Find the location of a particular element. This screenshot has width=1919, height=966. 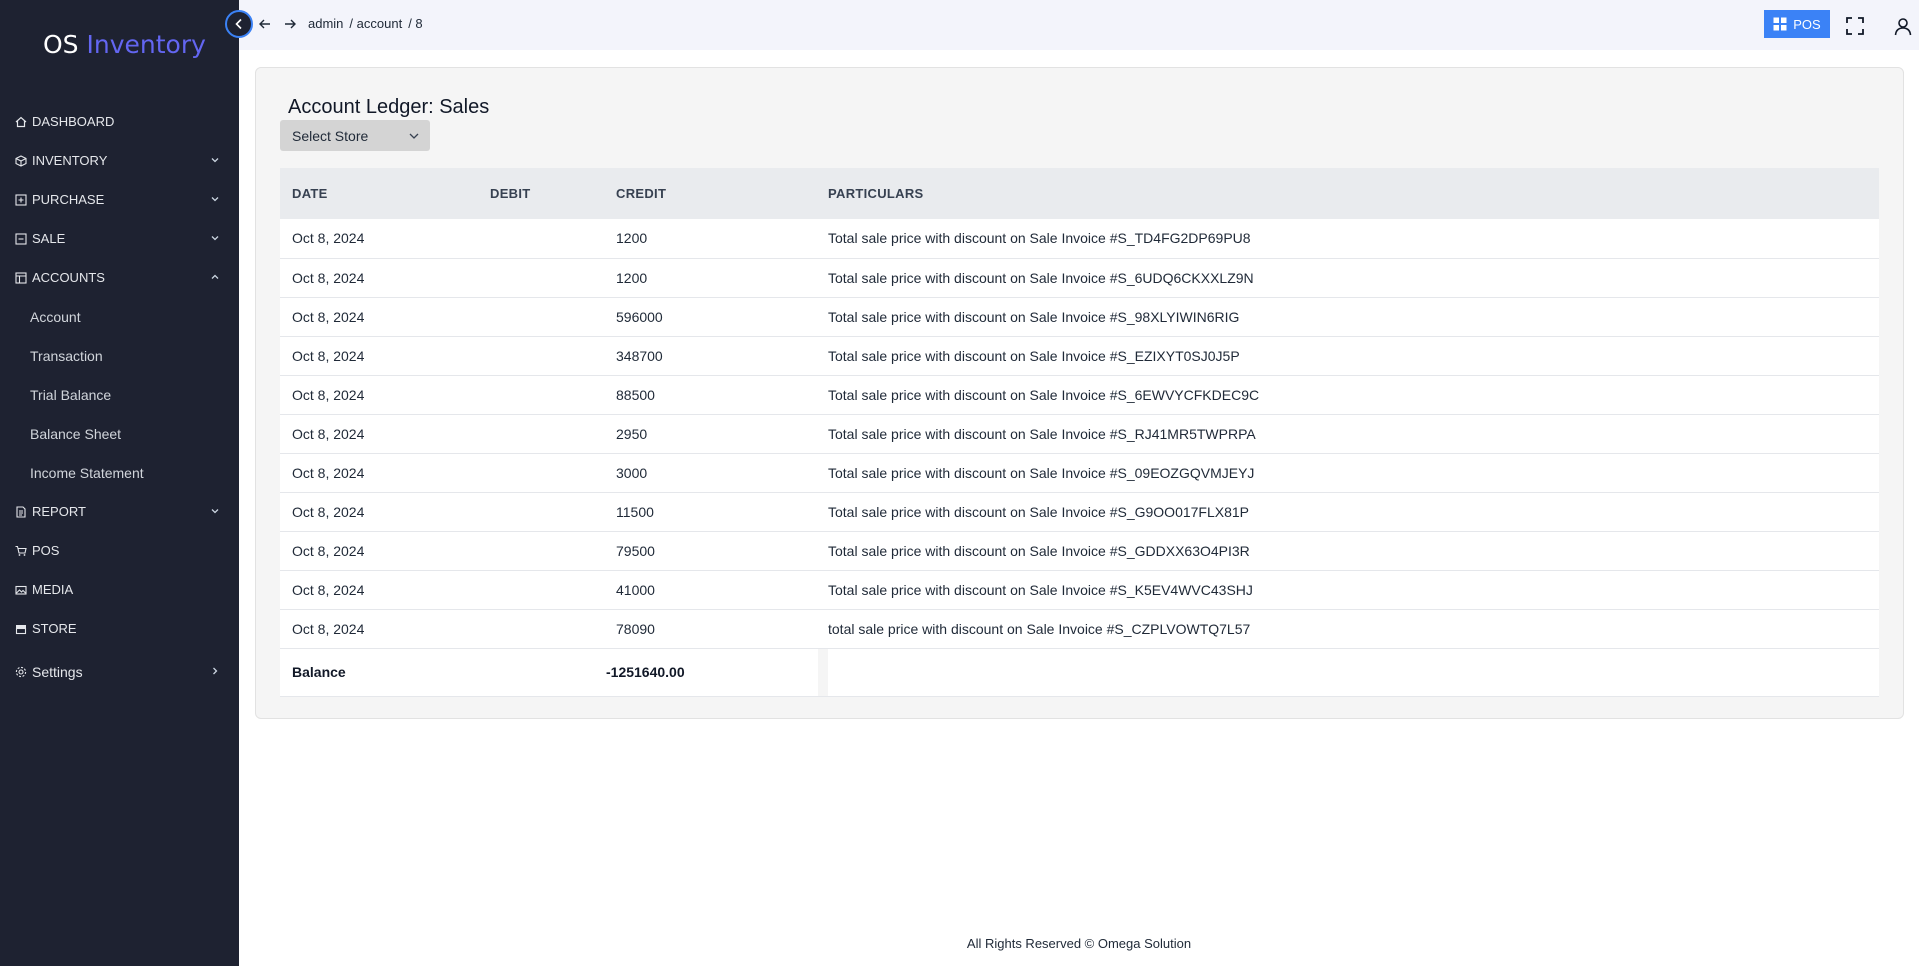

balance-row: Balance -1251640.00 is located at coordinates (1079, 672).